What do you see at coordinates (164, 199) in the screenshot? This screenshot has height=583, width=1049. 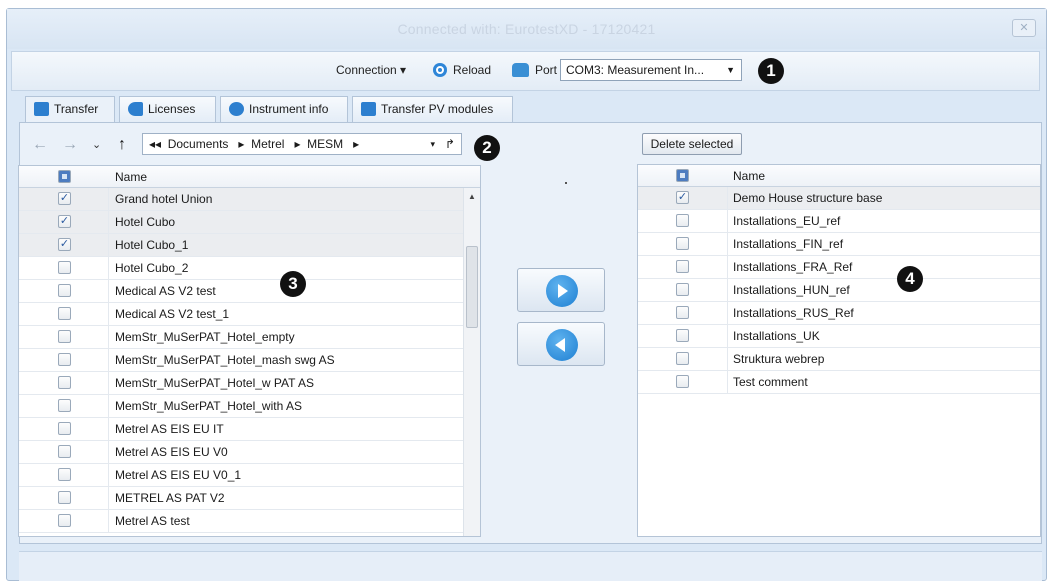 I see `row-name: Grand hotel Union` at bounding box center [164, 199].